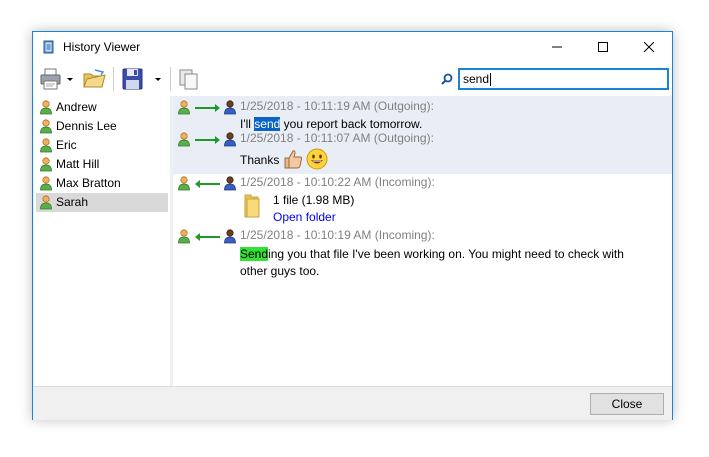 This screenshot has width=709, height=457. I want to click on search-icon, so click(447, 79).